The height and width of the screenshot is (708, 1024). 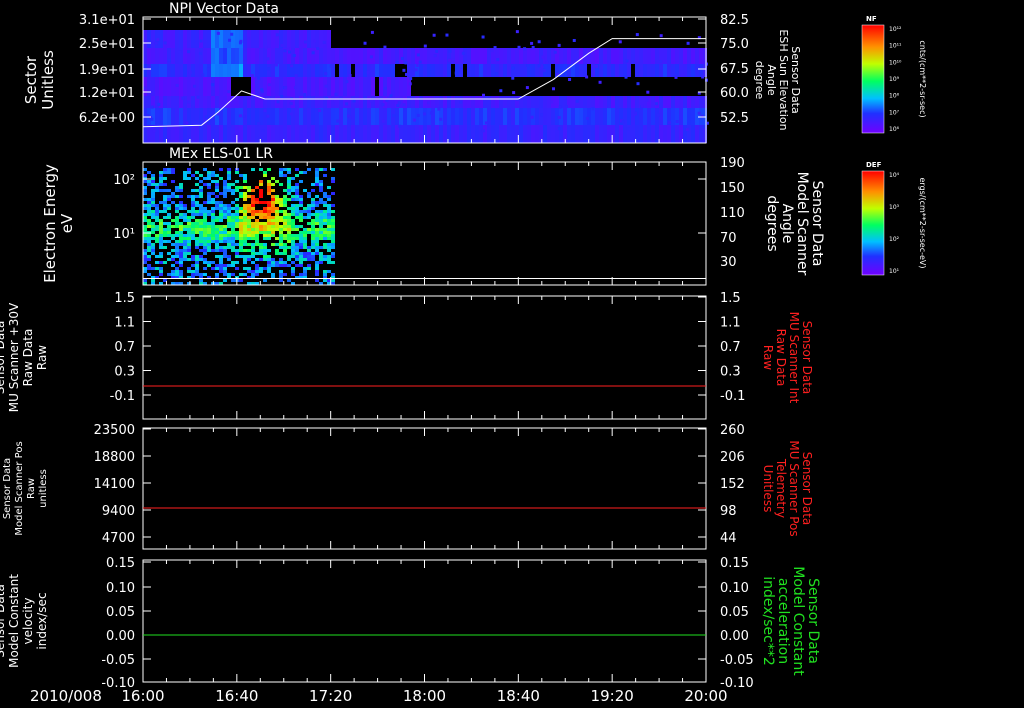 I want to click on y-tick-label-right: 150, so click(x=732, y=188).